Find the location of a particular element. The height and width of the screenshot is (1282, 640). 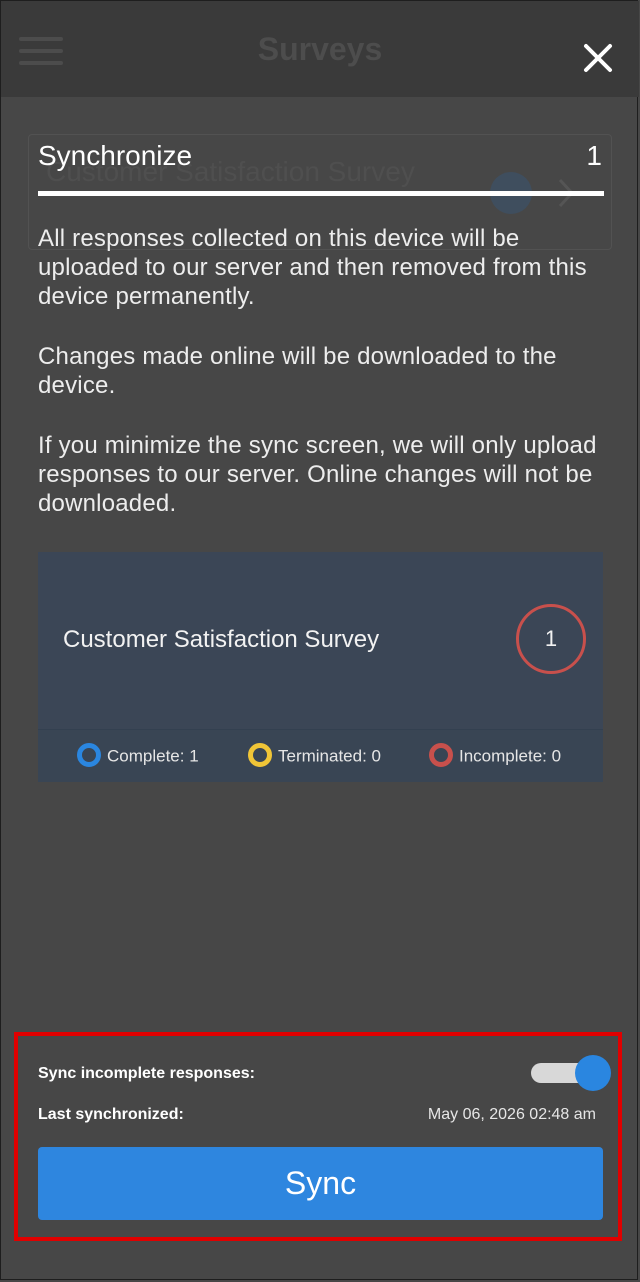

legend-terminated: Terminated: 0 is located at coordinates (314, 756).